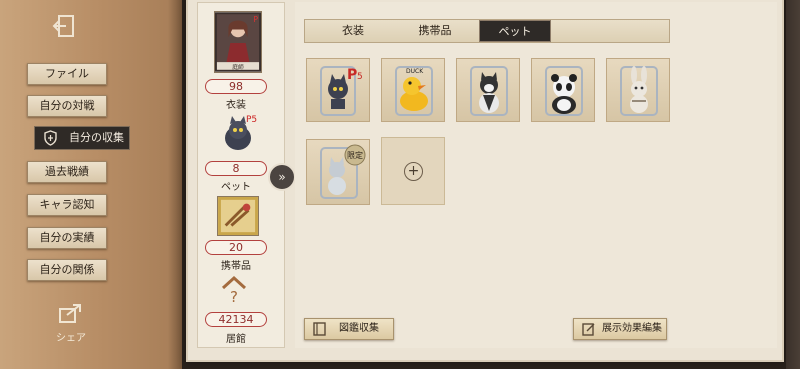  Describe the element at coordinates (236, 247) in the screenshot. I see `accessory-count: 20` at that location.